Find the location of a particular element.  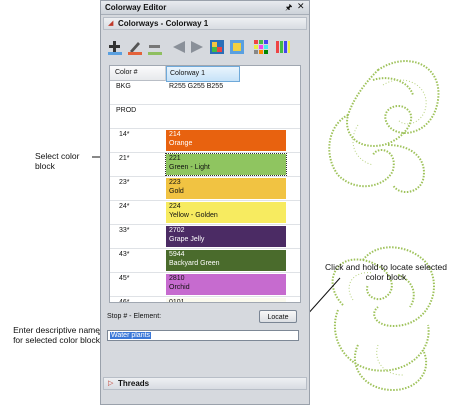

colorway-toolbar is located at coordinates (205, 48).